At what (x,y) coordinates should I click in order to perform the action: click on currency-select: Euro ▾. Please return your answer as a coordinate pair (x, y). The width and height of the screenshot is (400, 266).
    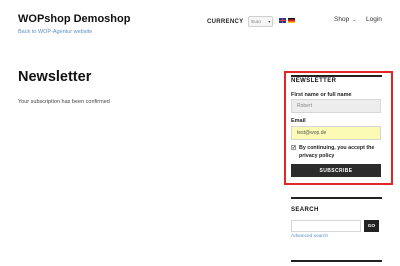
    Looking at the image, I should click on (261, 21).